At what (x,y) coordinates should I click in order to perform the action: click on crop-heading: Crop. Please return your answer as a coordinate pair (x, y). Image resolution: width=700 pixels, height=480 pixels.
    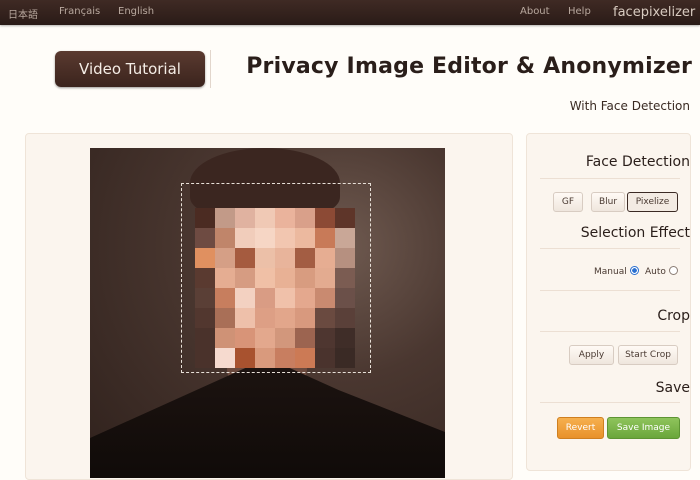
    Looking at the image, I should click on (673, 316).